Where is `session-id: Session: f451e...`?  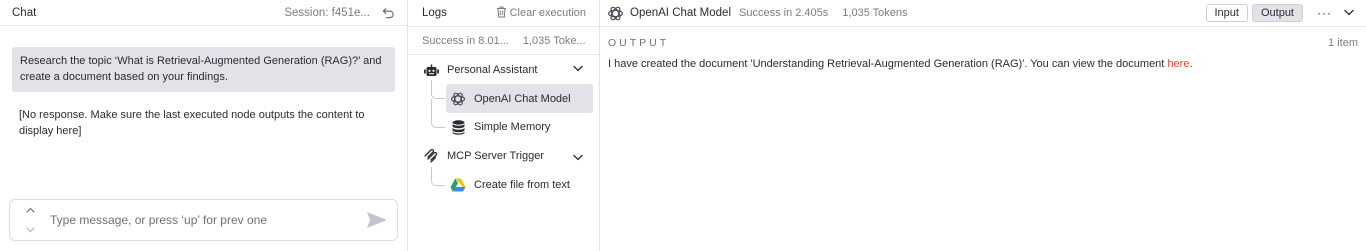
session-id: Session: f451e... is located at coordinates (327, 13).